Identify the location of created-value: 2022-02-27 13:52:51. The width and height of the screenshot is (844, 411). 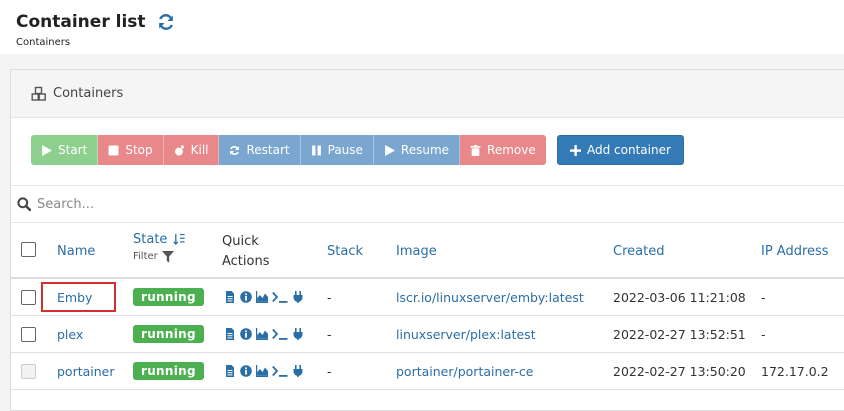
(679, 334).